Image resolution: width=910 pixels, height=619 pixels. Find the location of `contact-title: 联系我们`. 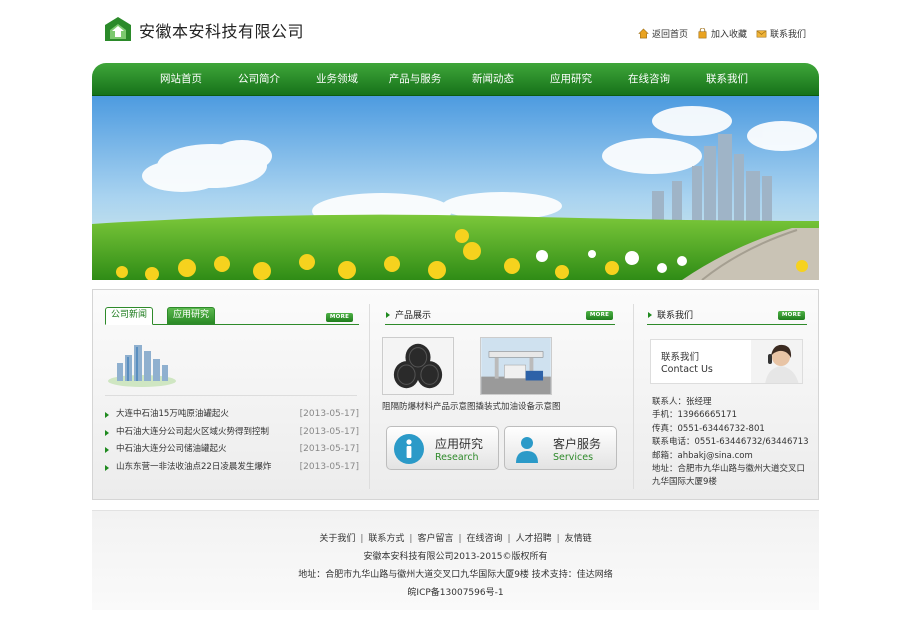

contact-title: 联系我们 is located at coordinates (675, 316).